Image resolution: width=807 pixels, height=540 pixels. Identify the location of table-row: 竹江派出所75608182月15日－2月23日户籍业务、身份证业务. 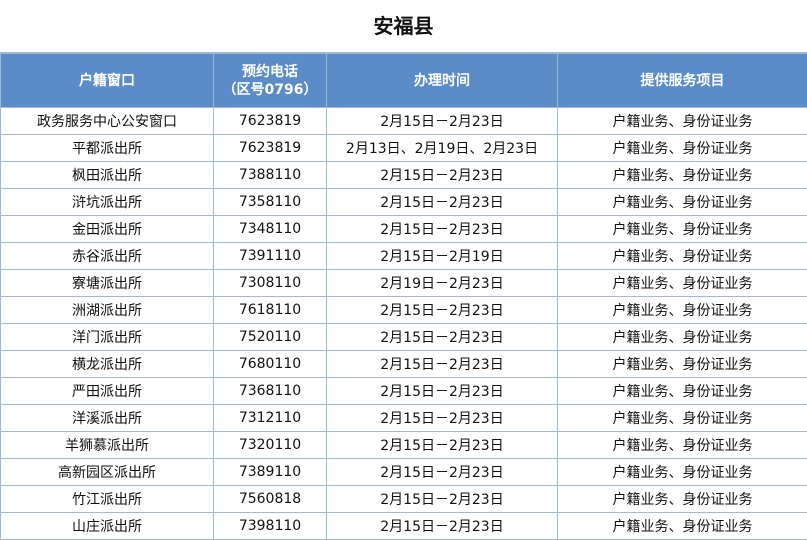
(404, 499).